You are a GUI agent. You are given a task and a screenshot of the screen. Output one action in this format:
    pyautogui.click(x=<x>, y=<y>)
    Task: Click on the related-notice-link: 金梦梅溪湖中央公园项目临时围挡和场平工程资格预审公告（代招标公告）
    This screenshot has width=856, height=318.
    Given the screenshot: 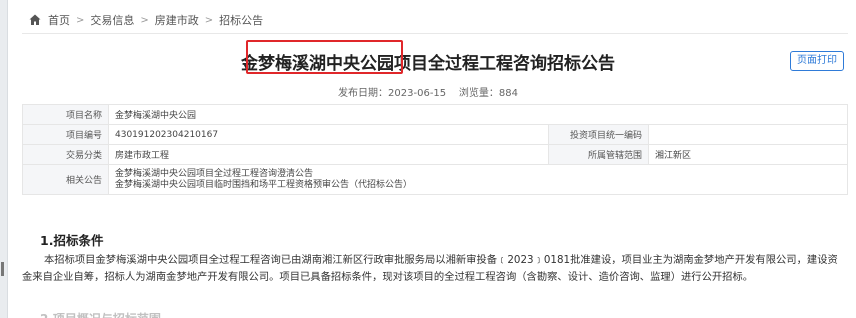 What is the action you would take?
    pyautogui.click(x=478, y=185)
    